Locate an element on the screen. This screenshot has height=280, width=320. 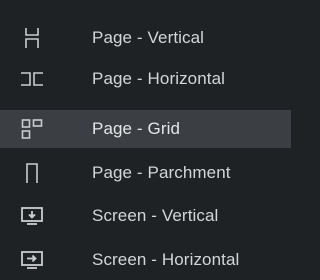
menu-item-page-vertical: Page - Vertical is located at coordinates (145, 38).